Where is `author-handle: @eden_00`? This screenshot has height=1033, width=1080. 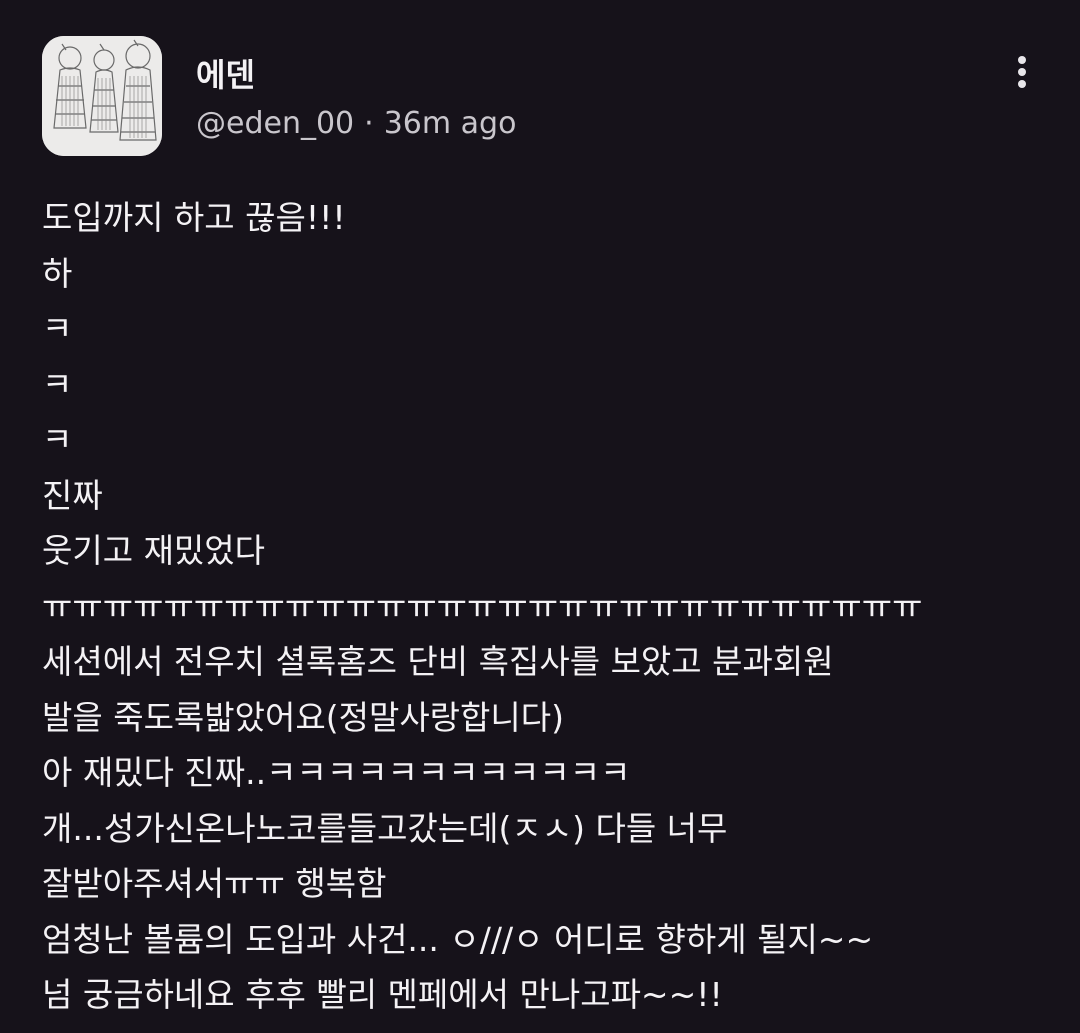
author-handle: @eden_00 is located at coordinates (275, 123).